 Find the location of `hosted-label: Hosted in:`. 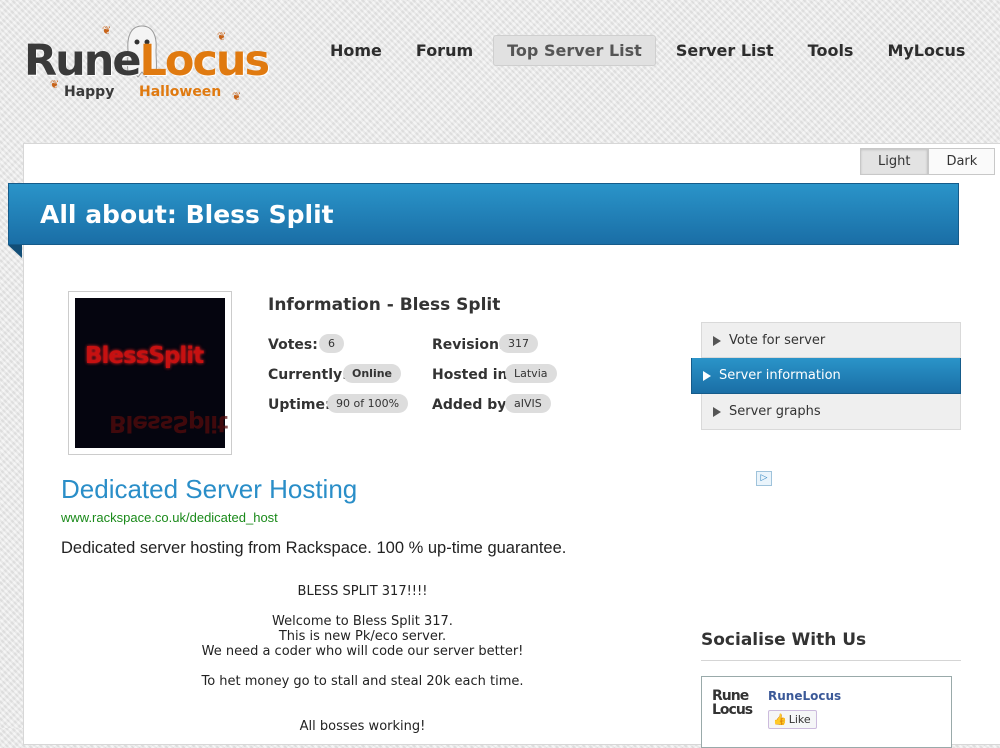

hosted-label: Hosted in: is located at coordinates (473, 375).